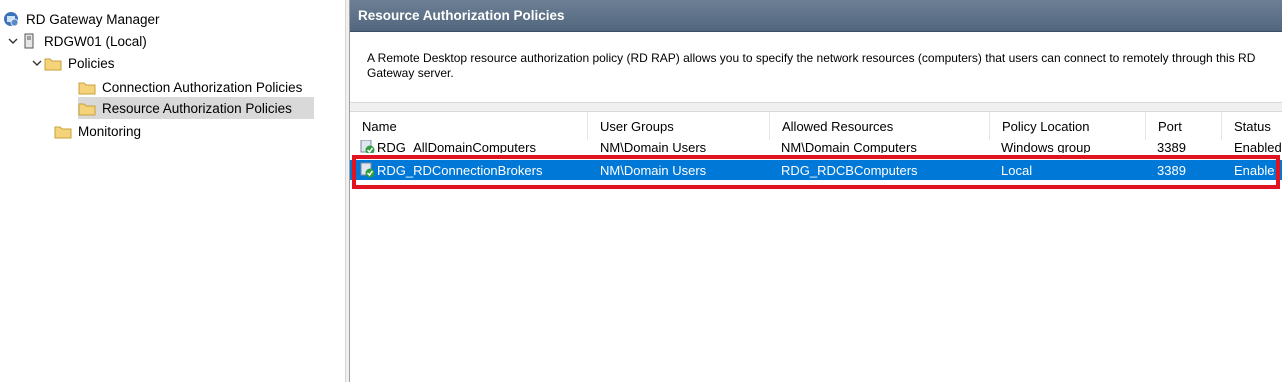 This screenshot has height=382, width=1282. What do you see at coordinates (816, 16) in the screenshot?
I see `panel-title: Resource Authorization Policies` at bounding box center [816, 16].